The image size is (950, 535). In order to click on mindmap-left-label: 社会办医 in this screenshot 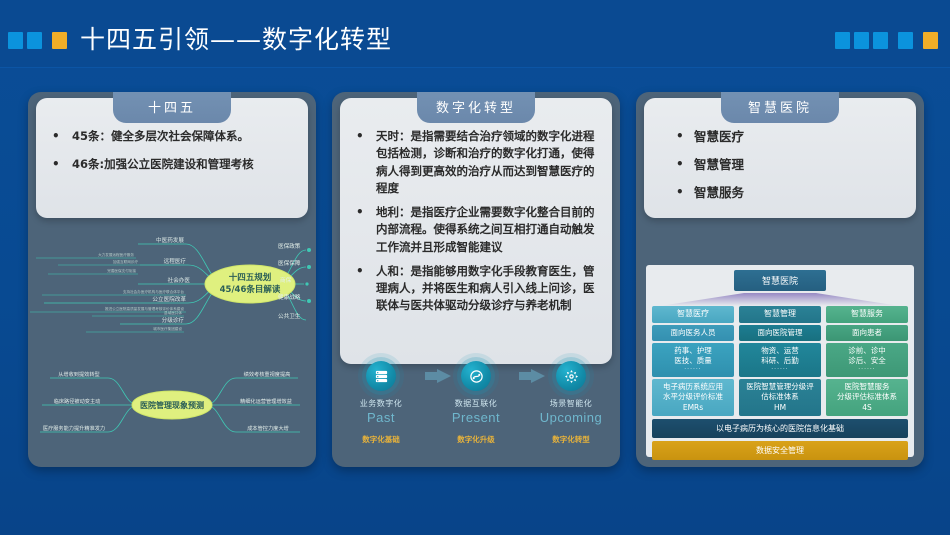, I will do `click(179, 280)`.